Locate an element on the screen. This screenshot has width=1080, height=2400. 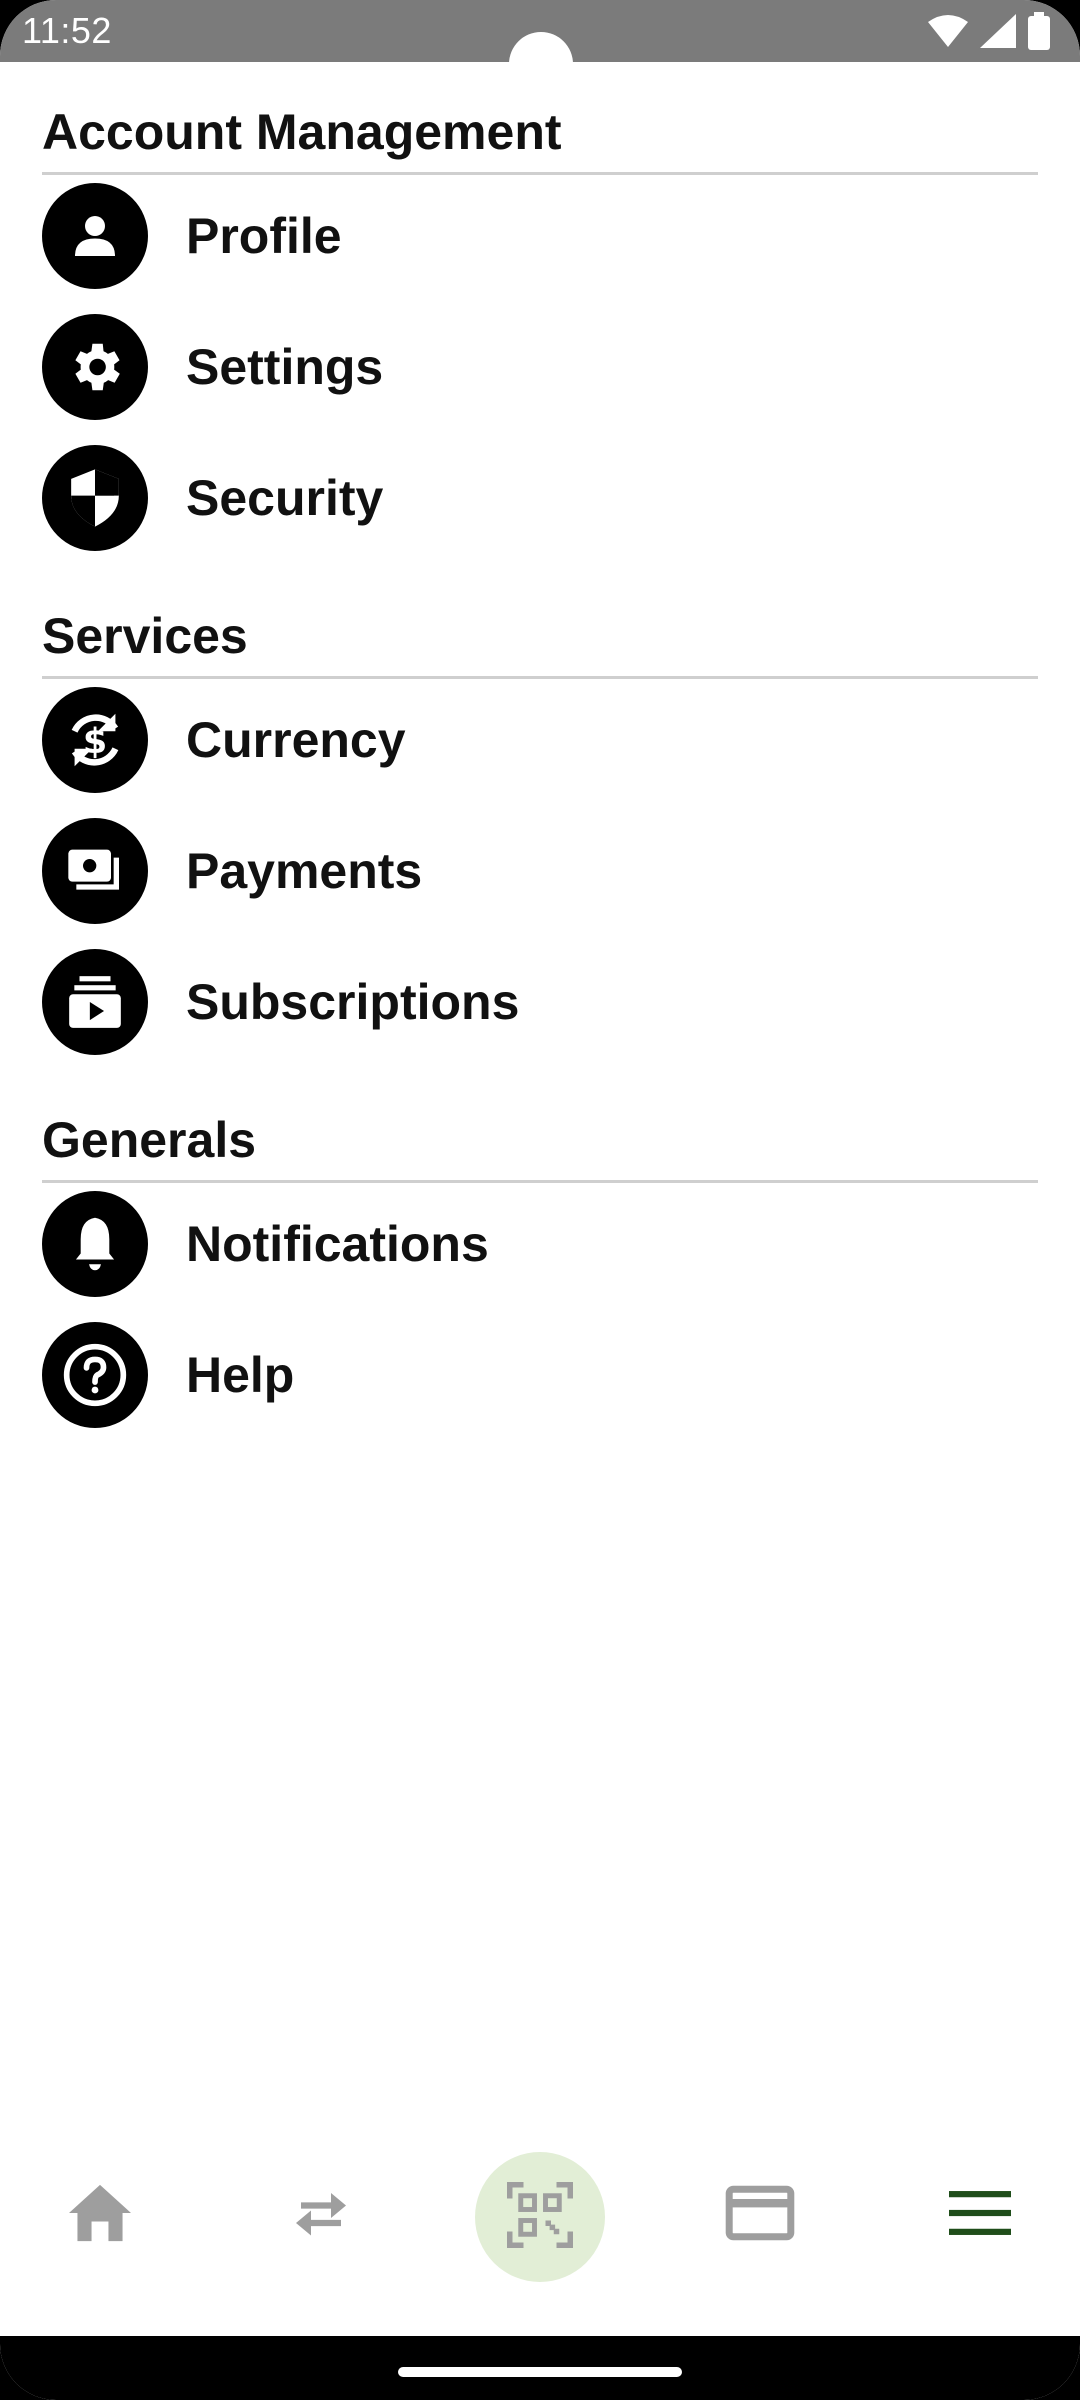
menu-item-profile: Profile is located at coordinates (540, 236).